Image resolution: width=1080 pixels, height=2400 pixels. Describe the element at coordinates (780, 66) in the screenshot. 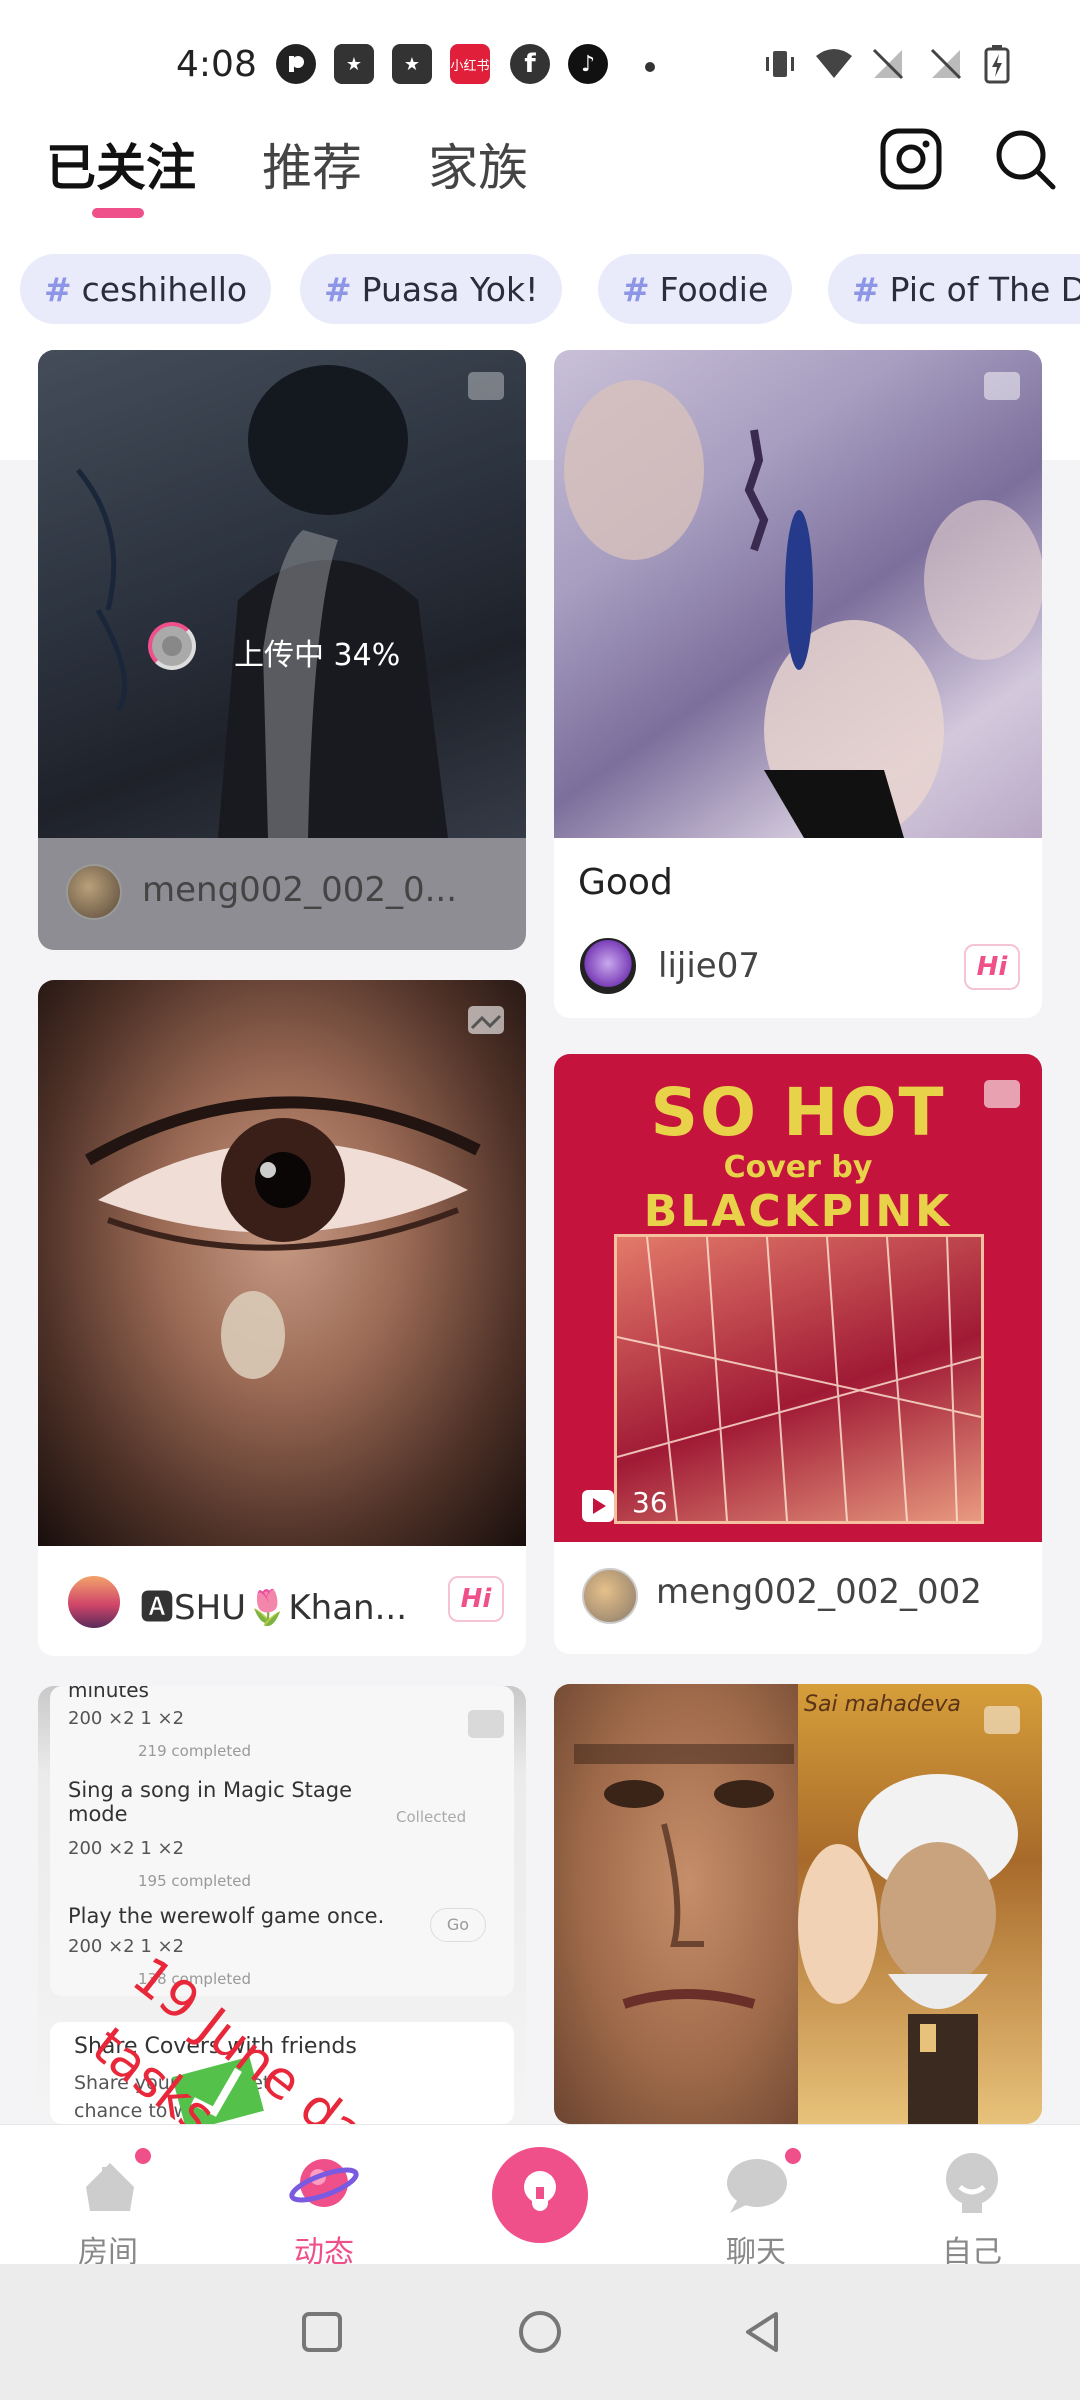

I see `vibrate-icon` at that location.